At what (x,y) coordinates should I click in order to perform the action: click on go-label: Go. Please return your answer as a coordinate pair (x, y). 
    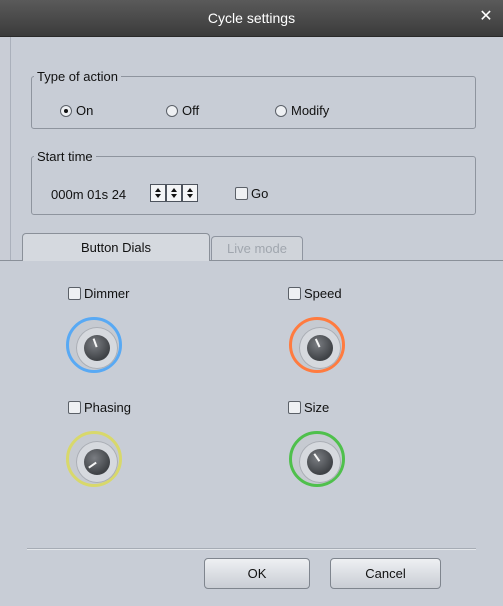
    Looking at the image, I should click on (260, 193).